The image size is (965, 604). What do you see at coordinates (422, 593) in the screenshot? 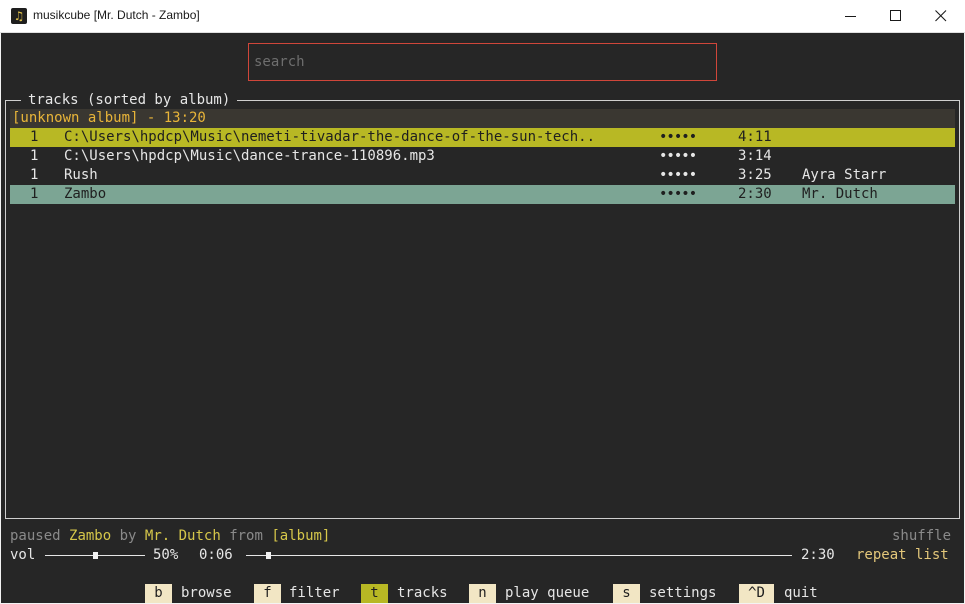
I see `shortcut-label-tracks: tracks` at bounding box center [422, 593].